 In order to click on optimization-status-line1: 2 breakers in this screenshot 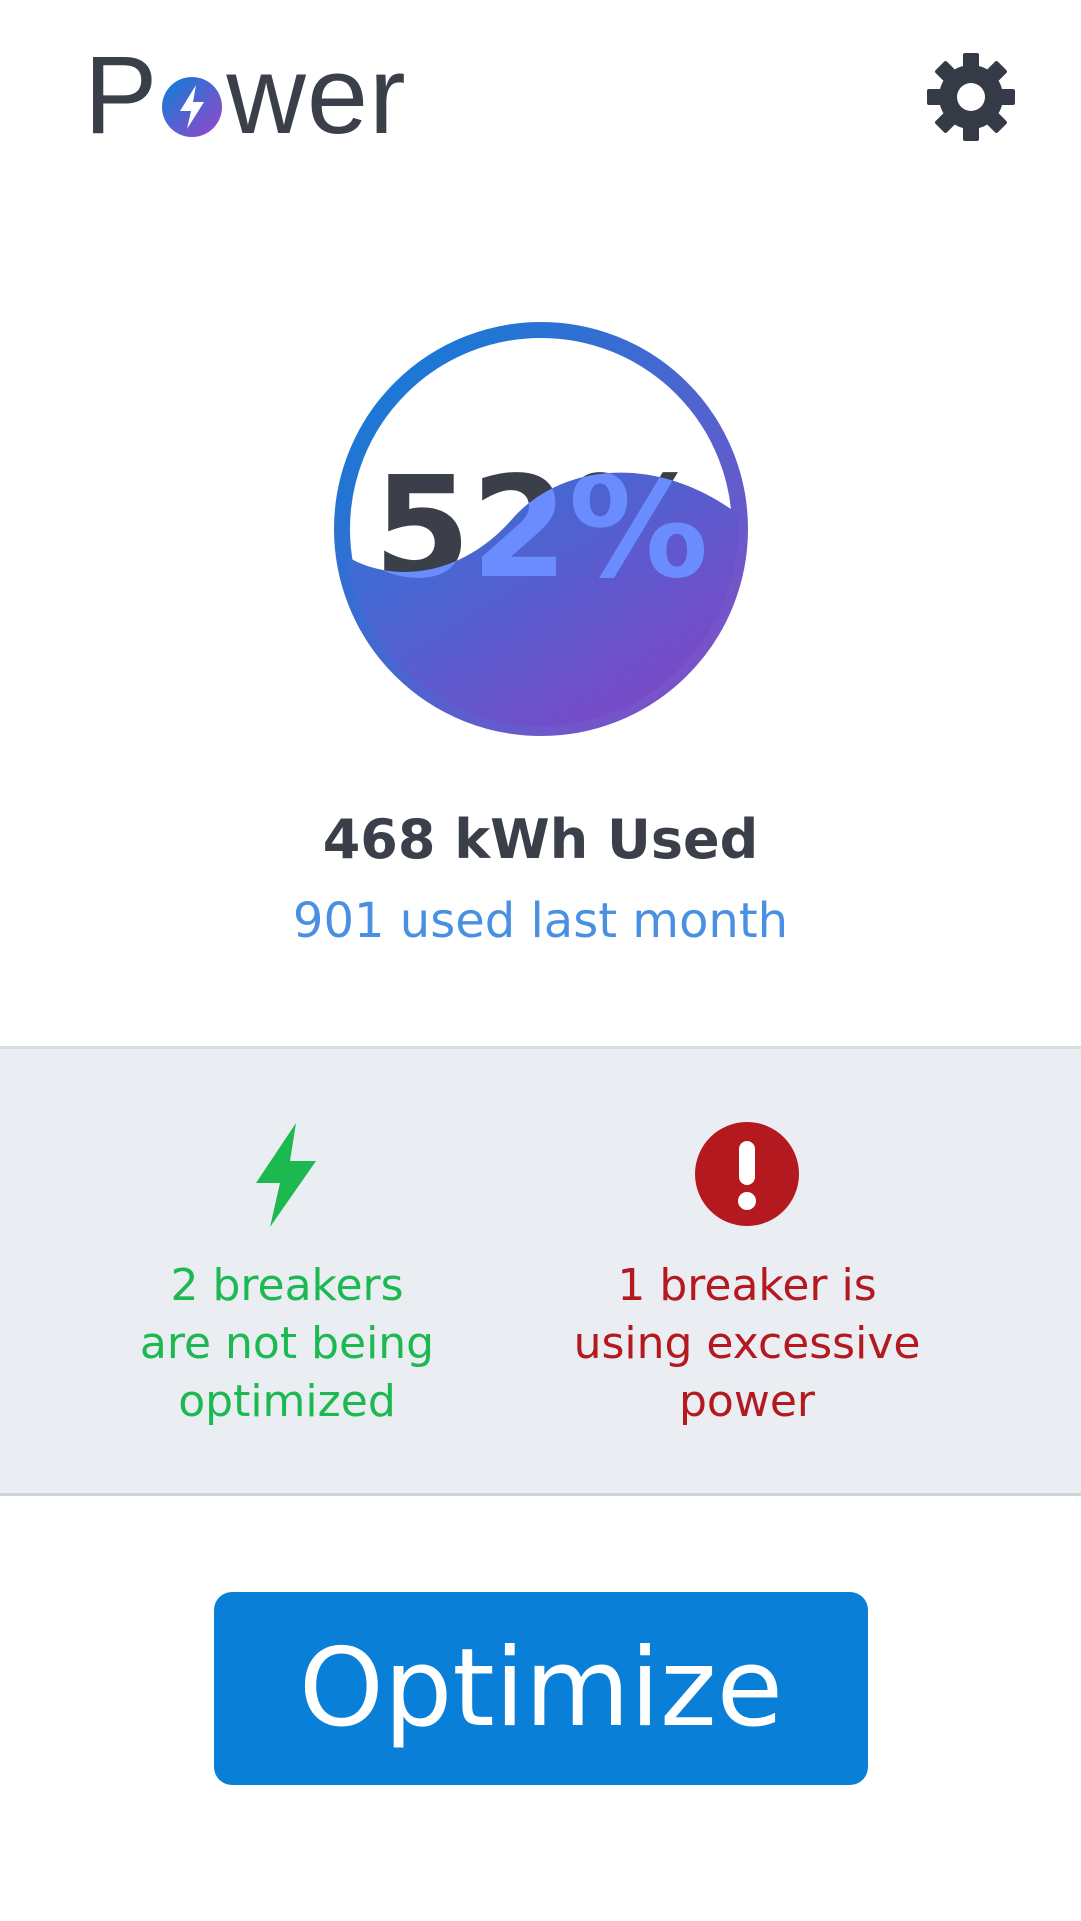, I will do `click(287, 1285)`.